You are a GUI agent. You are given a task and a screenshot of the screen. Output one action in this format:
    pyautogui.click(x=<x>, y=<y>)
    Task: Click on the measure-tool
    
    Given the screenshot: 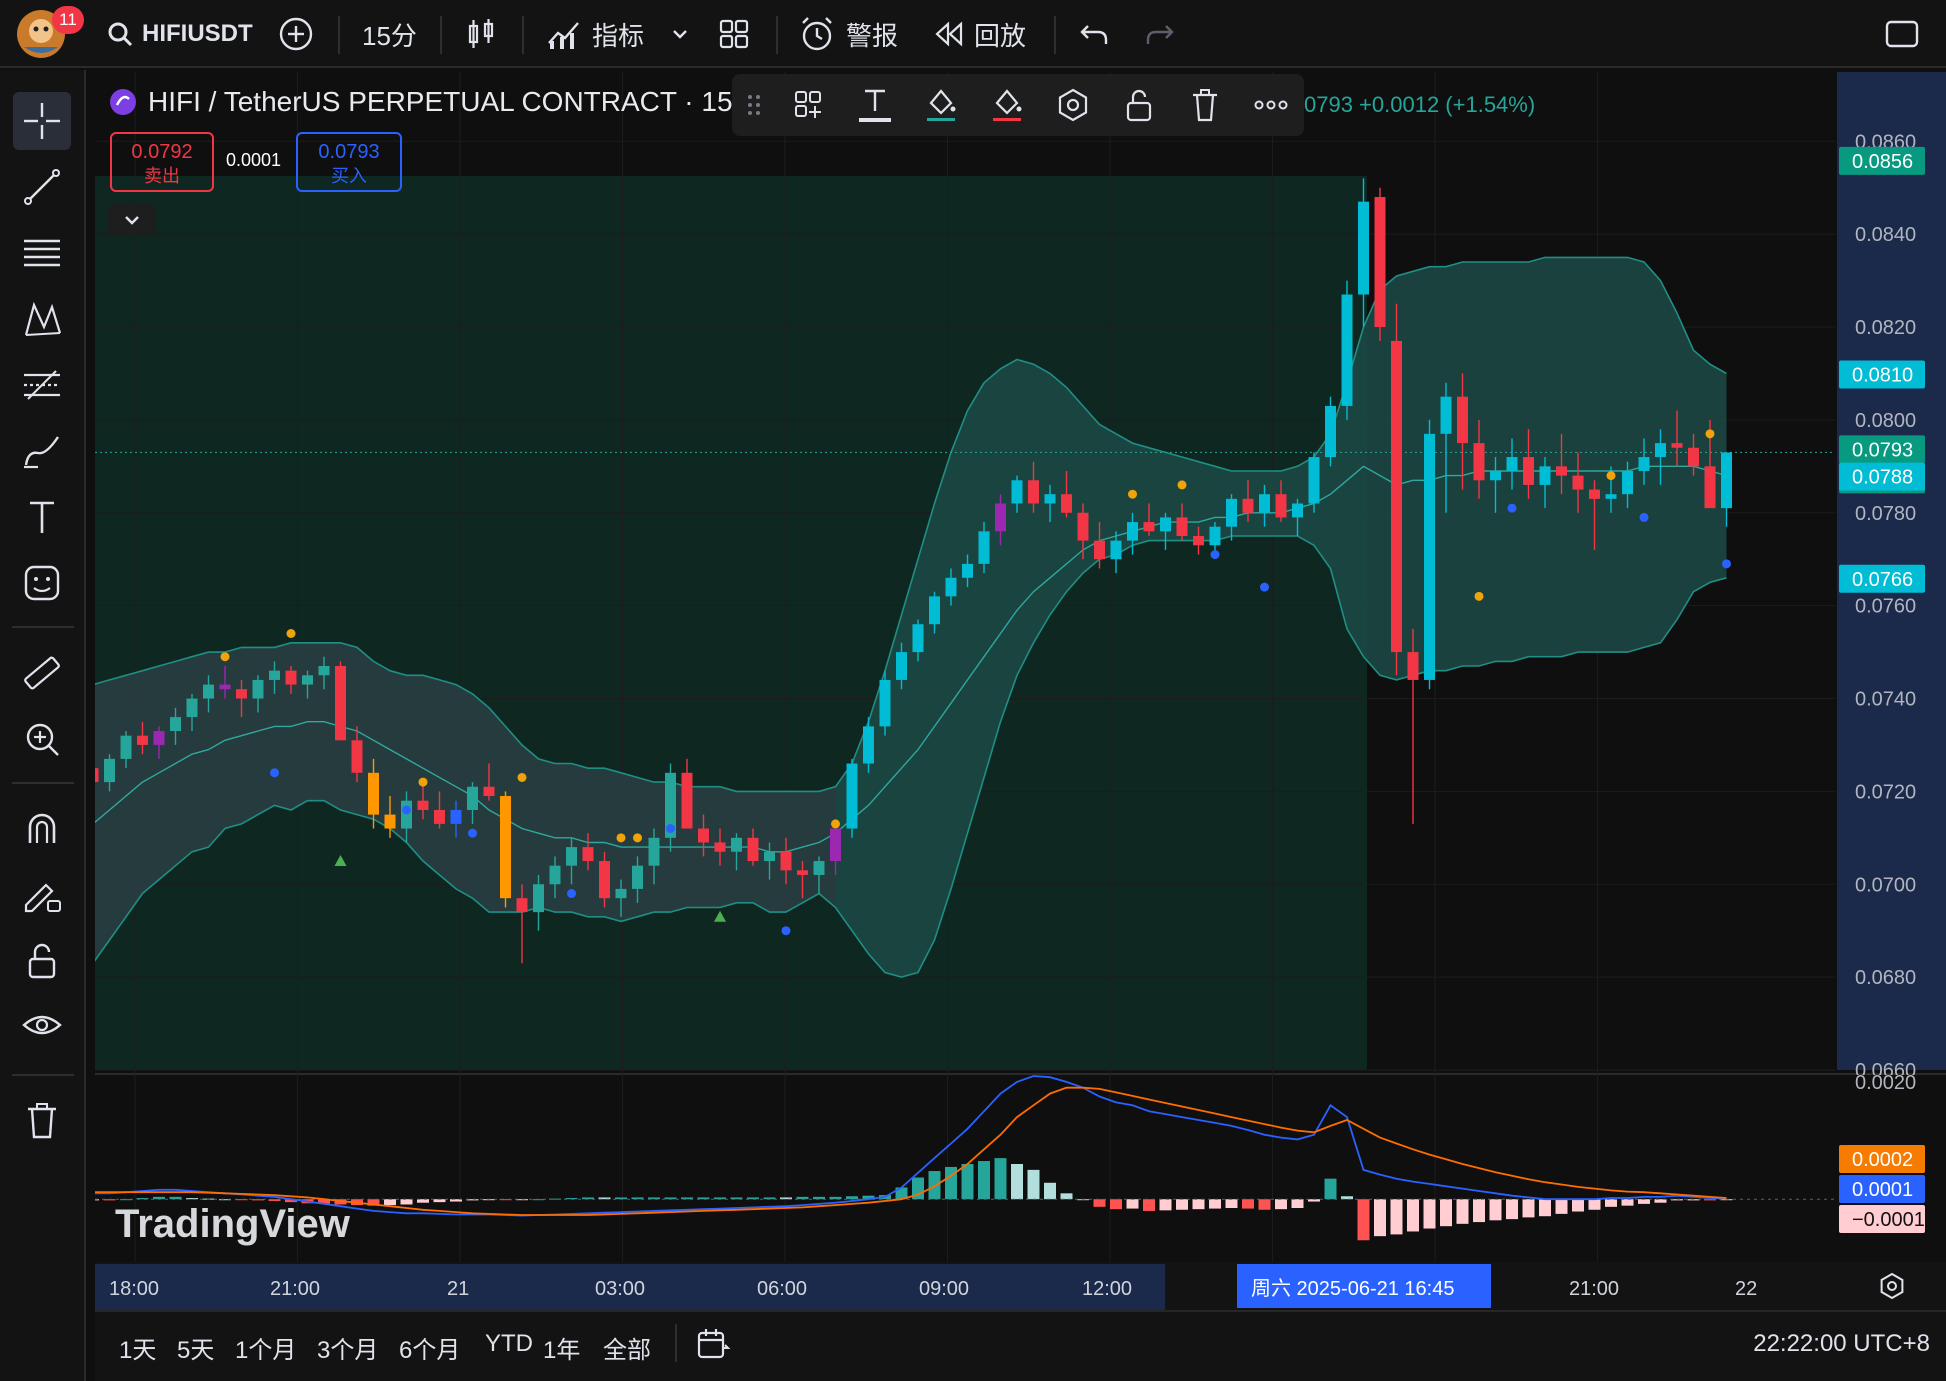 What is the action you would take?
    pyautogui.click(x=42, y=673)
    